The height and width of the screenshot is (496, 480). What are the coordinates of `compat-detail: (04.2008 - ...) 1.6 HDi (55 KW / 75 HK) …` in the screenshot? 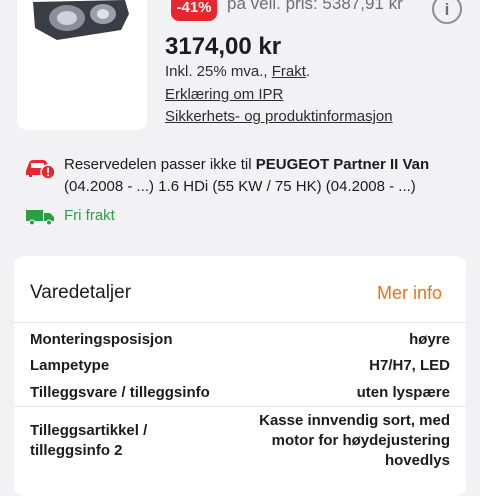 It's located at (240, 186).